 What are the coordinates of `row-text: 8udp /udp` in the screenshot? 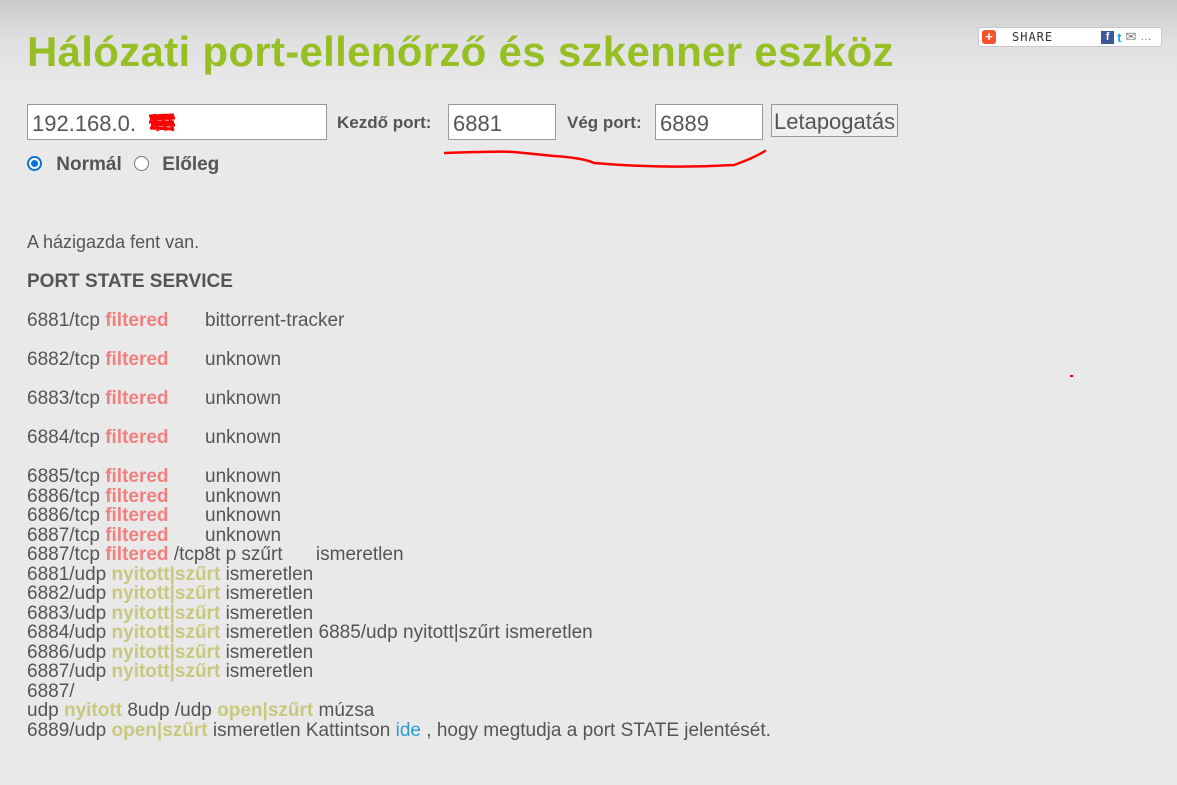 It's located at (169, 710).